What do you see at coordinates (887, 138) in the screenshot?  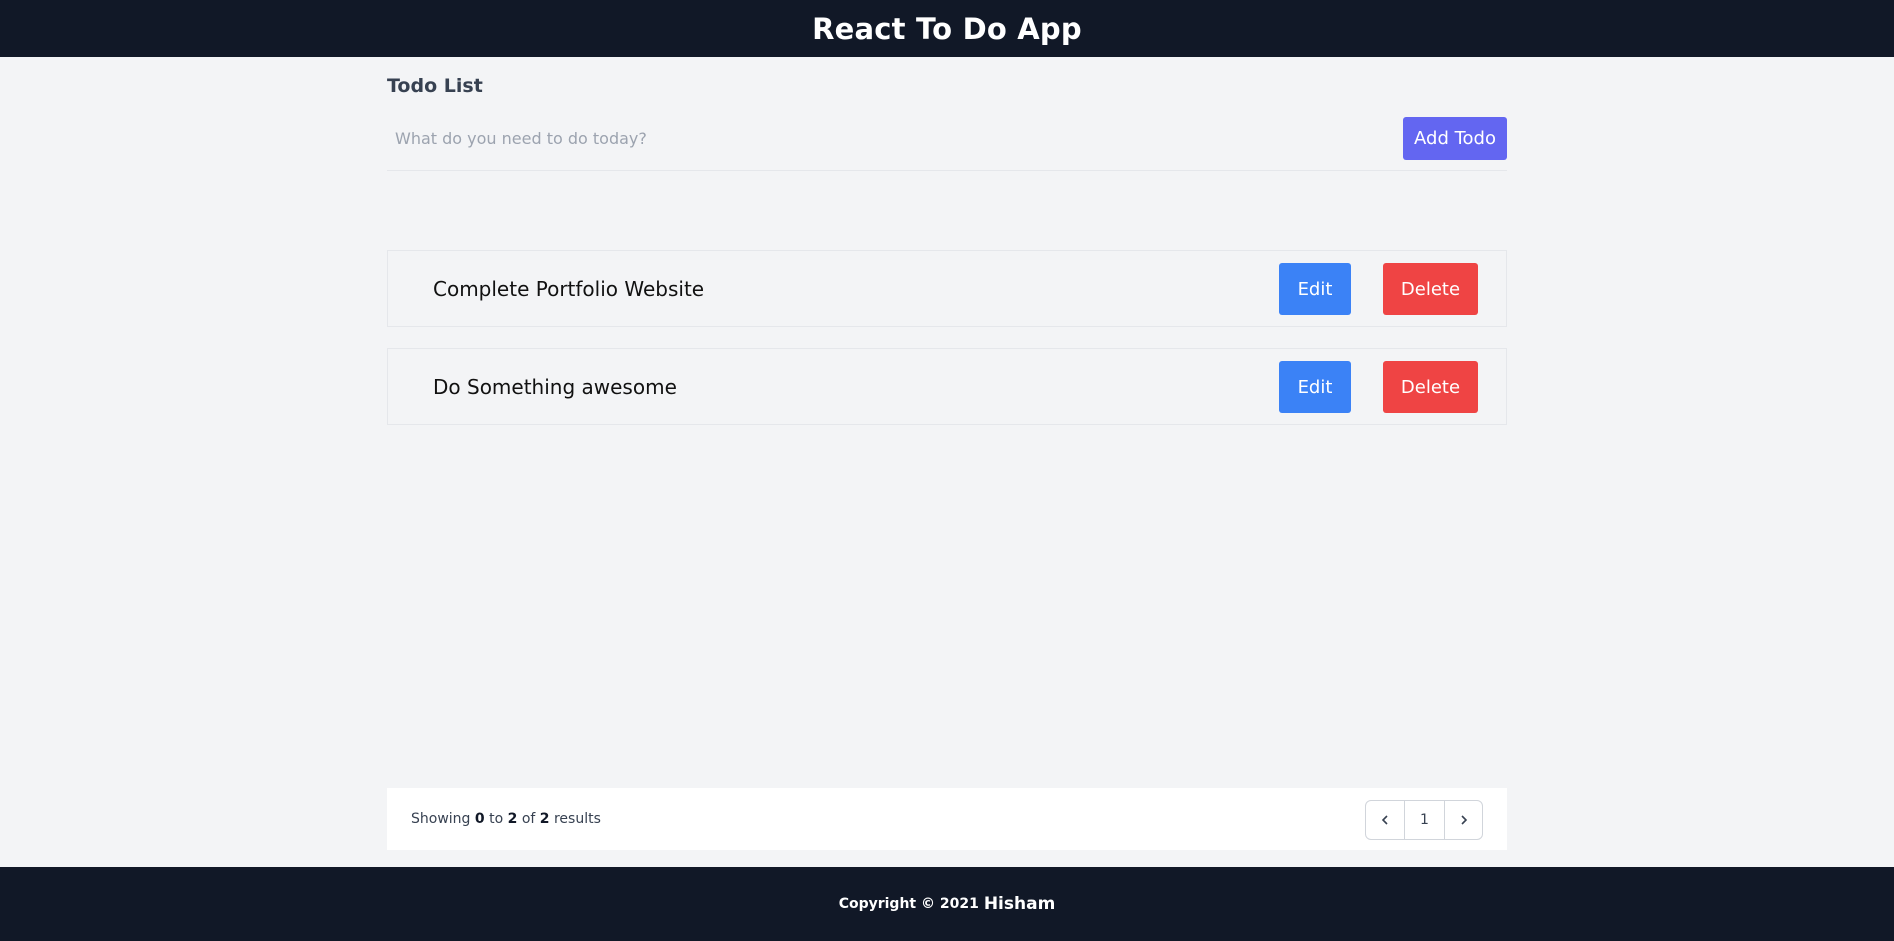 I see `todo-input` at bounding box center [887, 138].